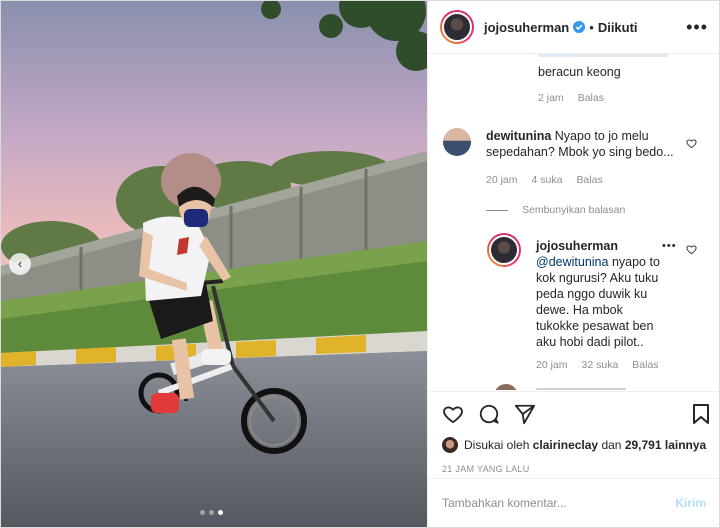 The width and height of the screenshot is (720, 528). What do you see at coordinates (559, 503) in the screenshot?
I see `comment-input` at bounding box center [559, 503].